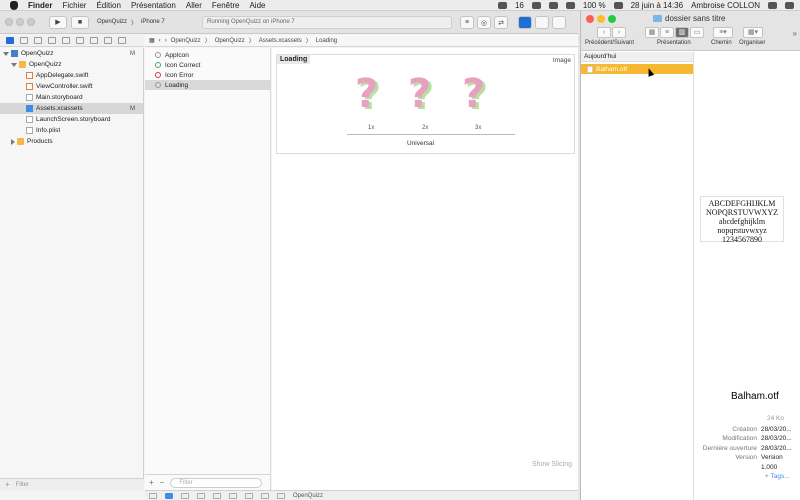 Image resolution: width=800 pixels, height=500 pixels. Describe the element at coordinates (667, 32) in the screenshot. I see `list-view-button: ≡` at that location.